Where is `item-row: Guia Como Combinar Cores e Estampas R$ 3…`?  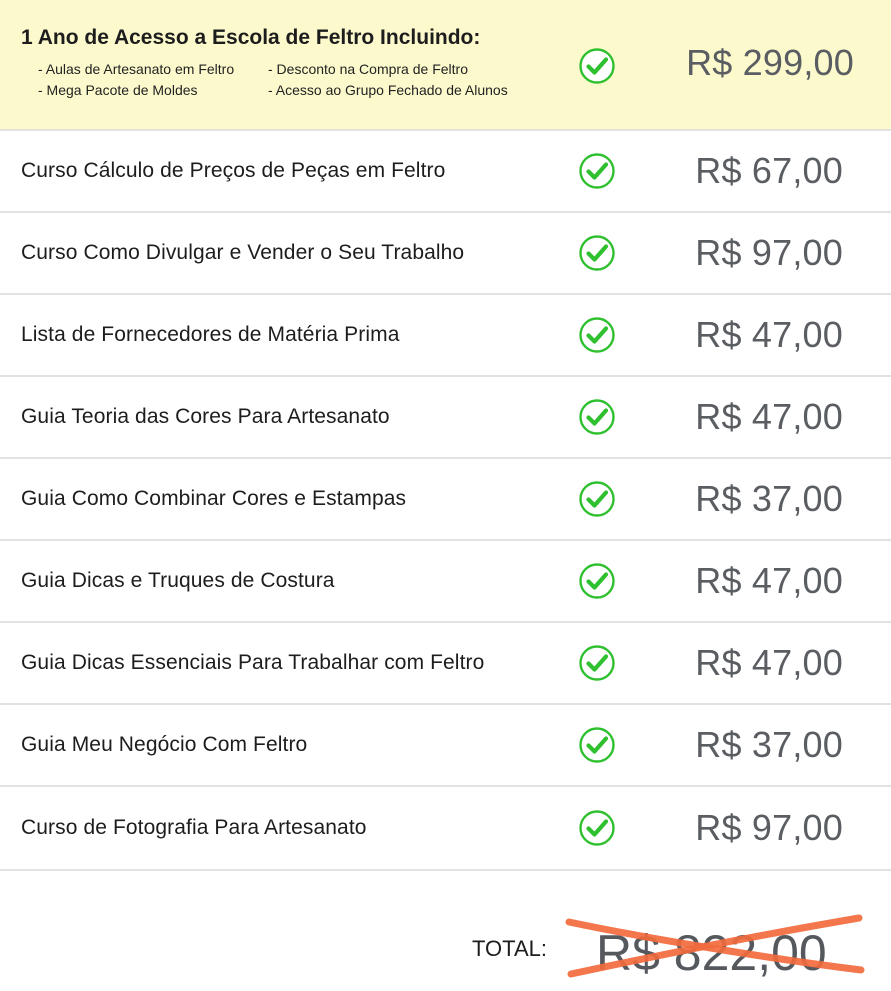
item-row: Guia Como Combinar Cores e Estampas R$ 3… is located at coordinates (445, 500).